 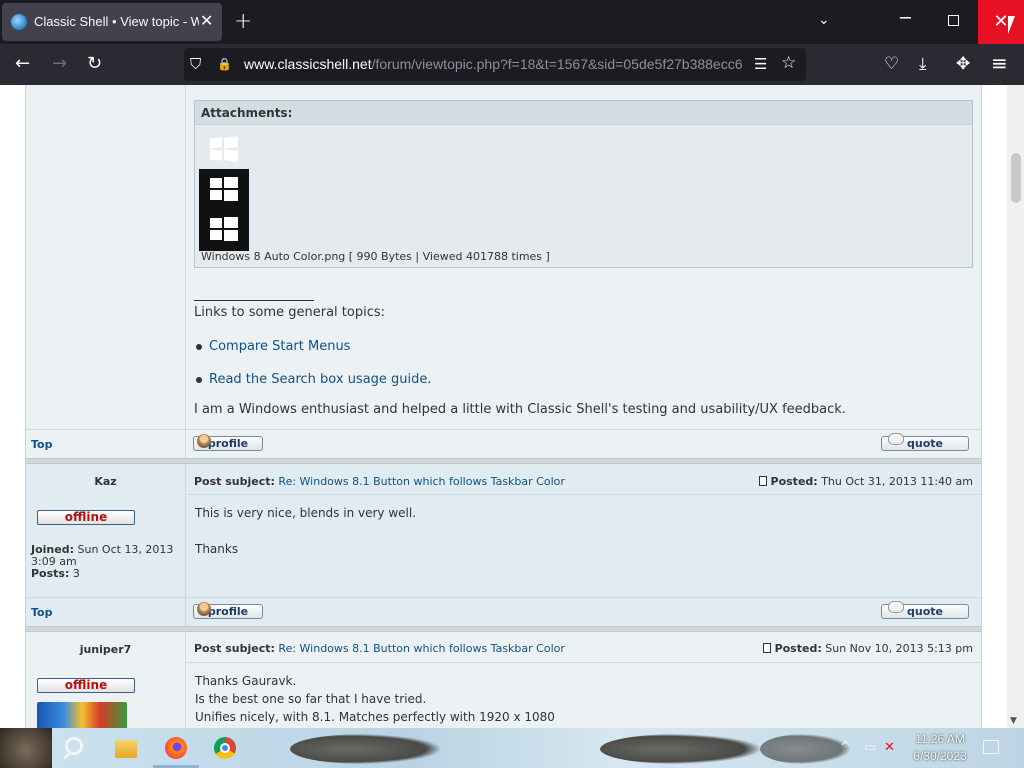 What do you see at coordinates (289, 312) in the screenshot?
I see `signature-intro: Links to some general topics:` at bounding box center [289, 312].